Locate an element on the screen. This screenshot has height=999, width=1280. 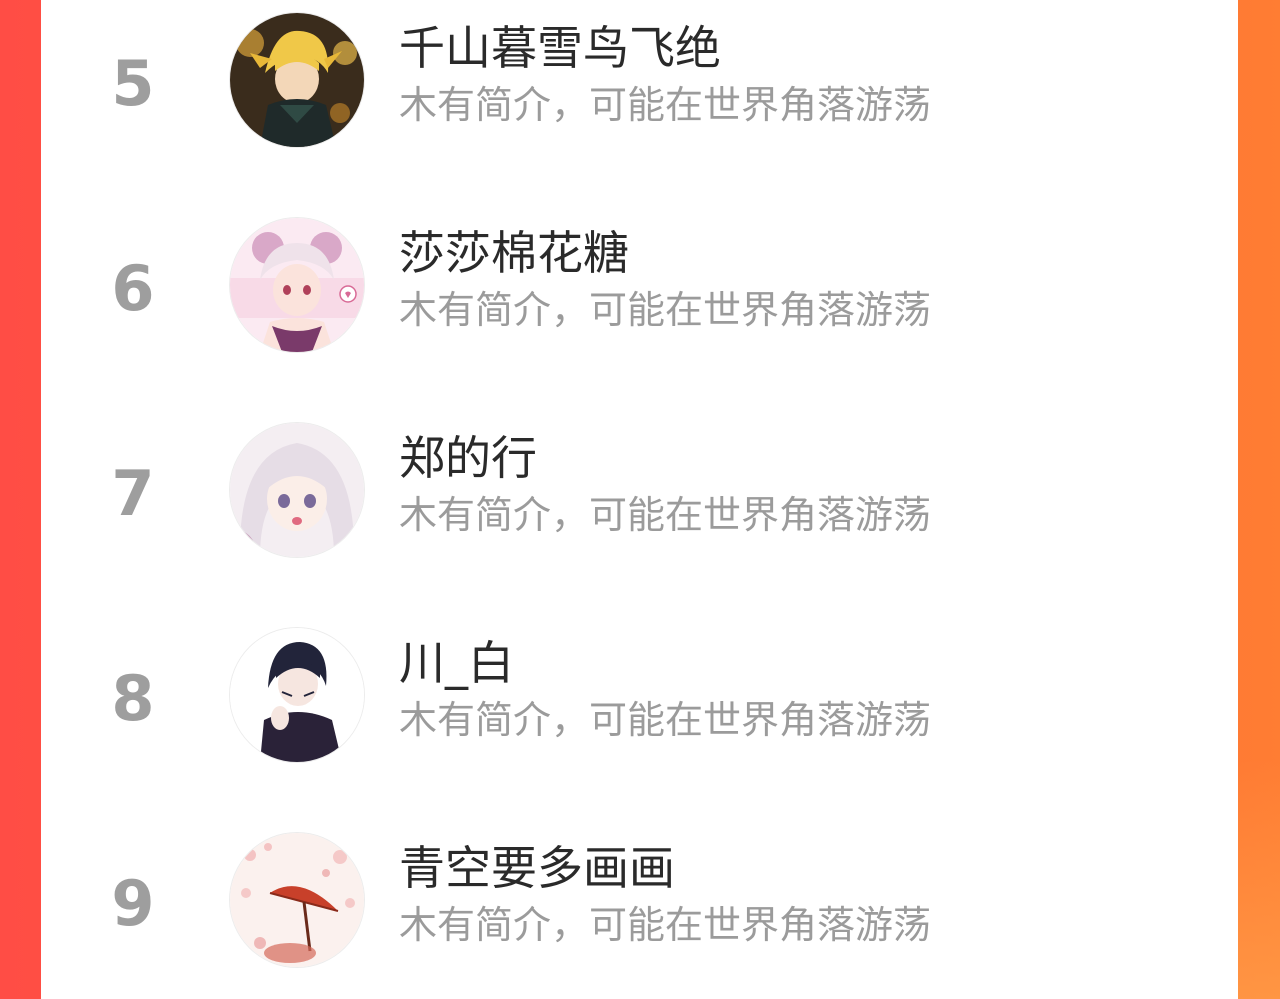
ranking-row: 6 莎莎棉花糖 木有简介，可能在世界角落游荡 is located at coordinates (639, 280).